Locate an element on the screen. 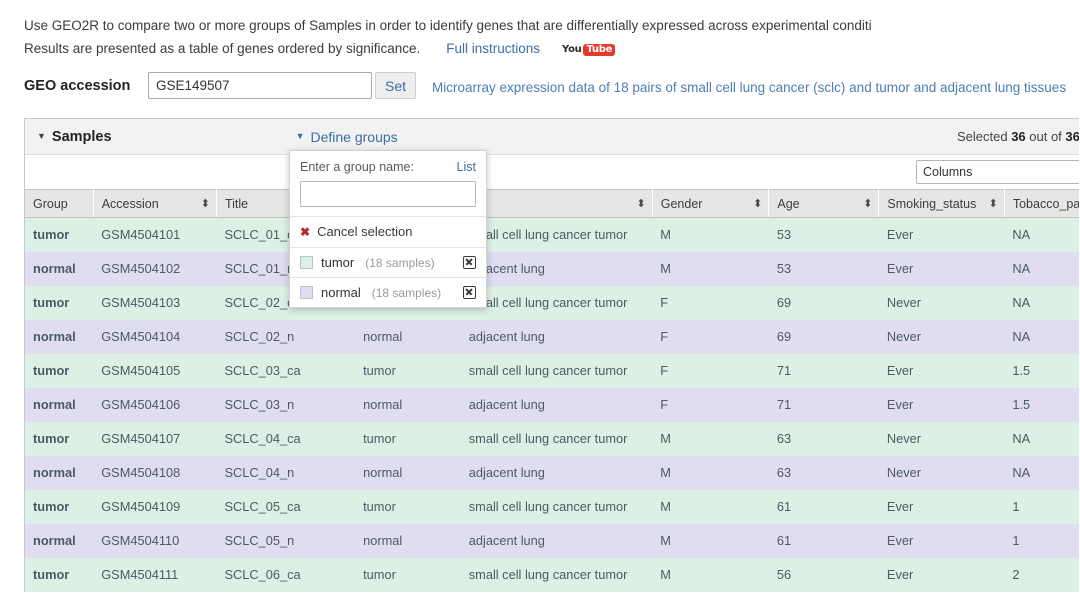  accession-label: GEO accession is located at coordinates (77, 86).